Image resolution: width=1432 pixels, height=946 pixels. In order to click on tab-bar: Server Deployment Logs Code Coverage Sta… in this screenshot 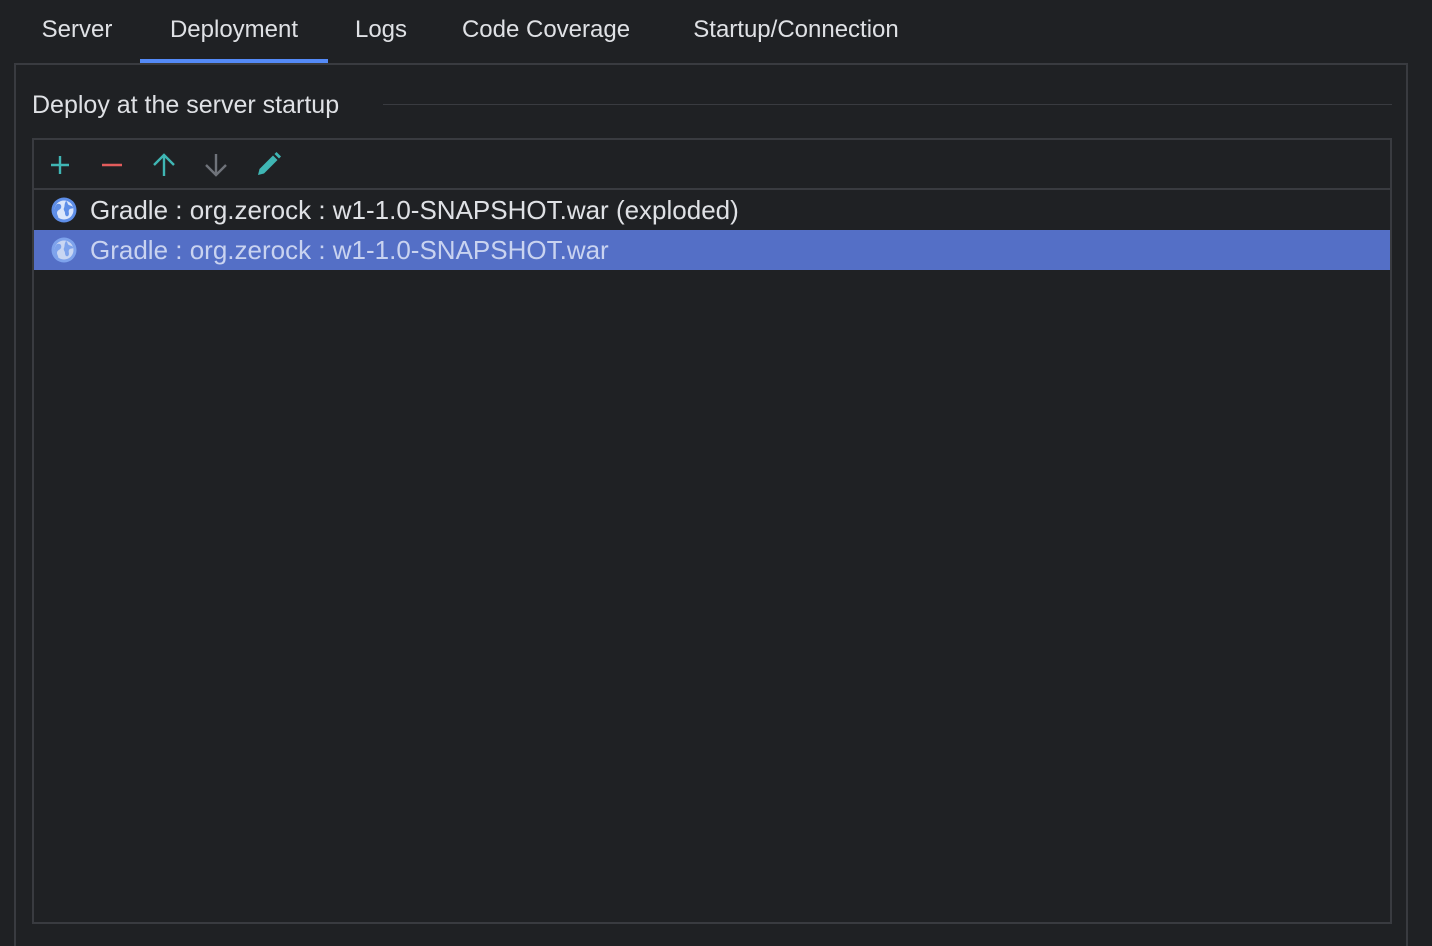, I will do `click(716, 32)`.